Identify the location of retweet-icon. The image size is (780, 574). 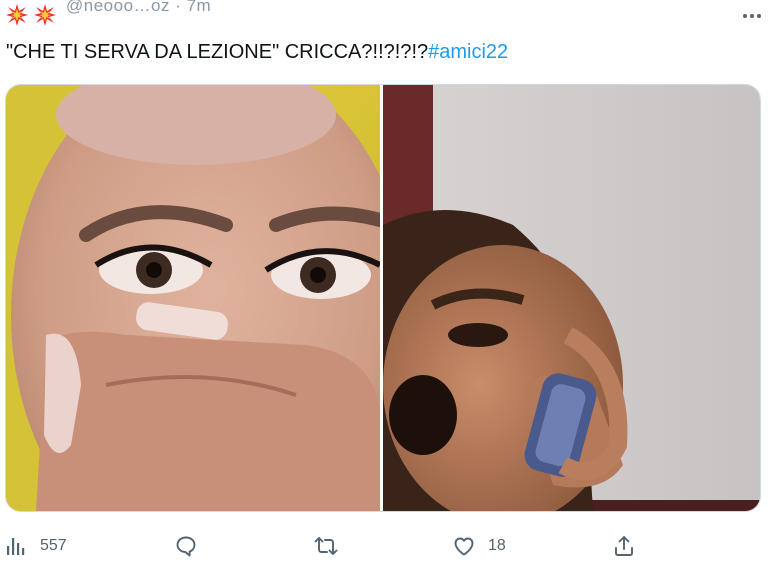
(326, 546).